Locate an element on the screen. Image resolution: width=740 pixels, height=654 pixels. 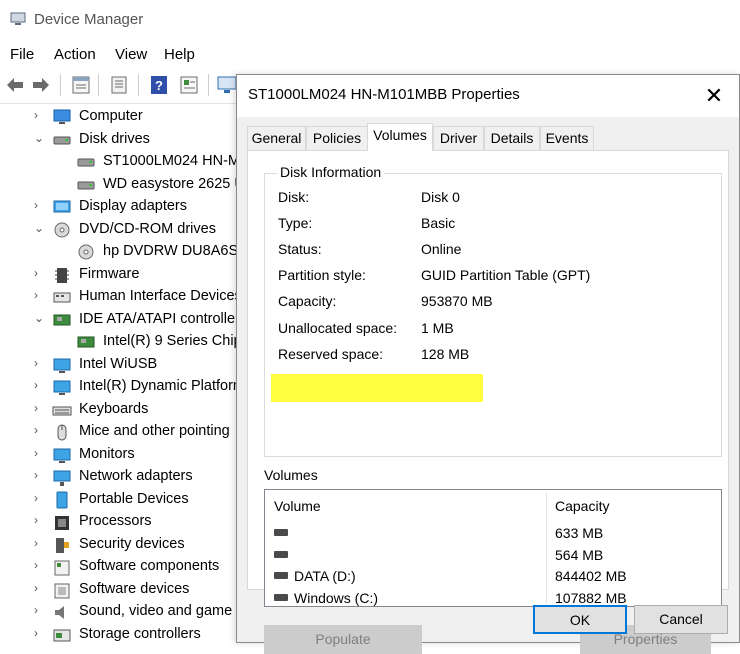
tree-item: › Monitors is located at coordinates (120, 455).